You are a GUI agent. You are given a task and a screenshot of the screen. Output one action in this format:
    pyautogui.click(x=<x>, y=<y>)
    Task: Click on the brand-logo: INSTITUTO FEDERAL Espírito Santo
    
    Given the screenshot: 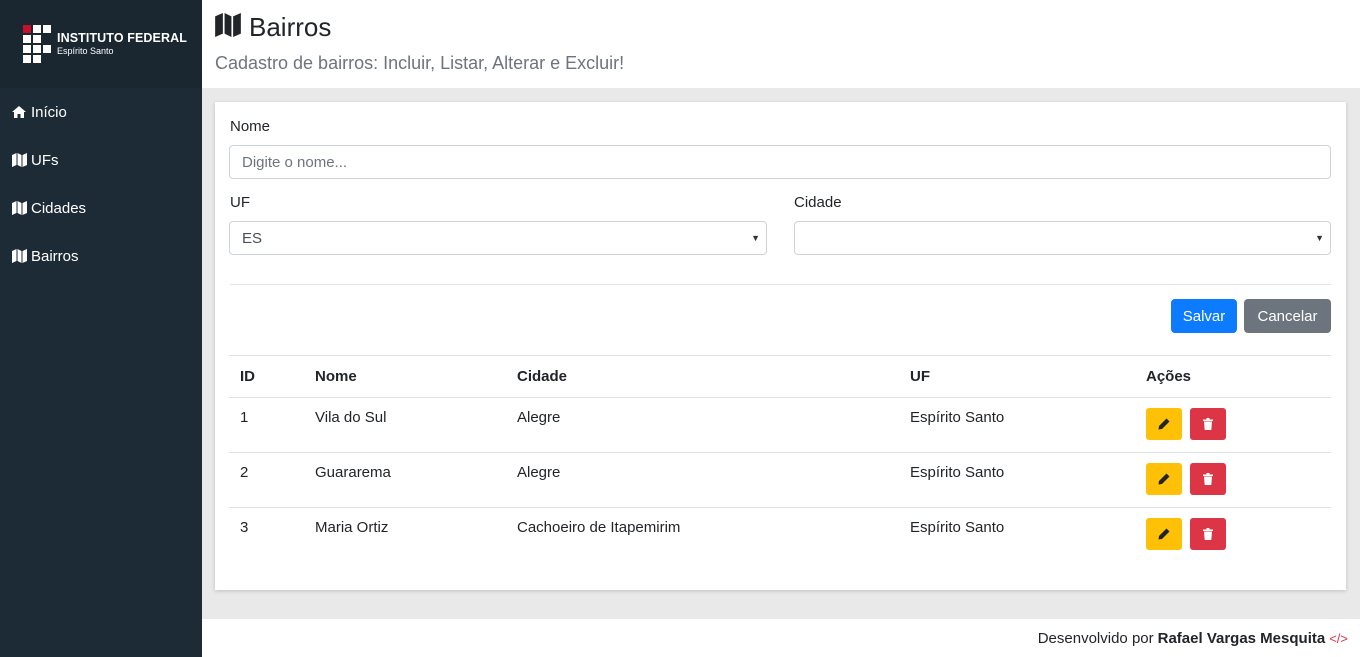 What is the action you would take?
    pyautogui.click(x=101, y=44)
    